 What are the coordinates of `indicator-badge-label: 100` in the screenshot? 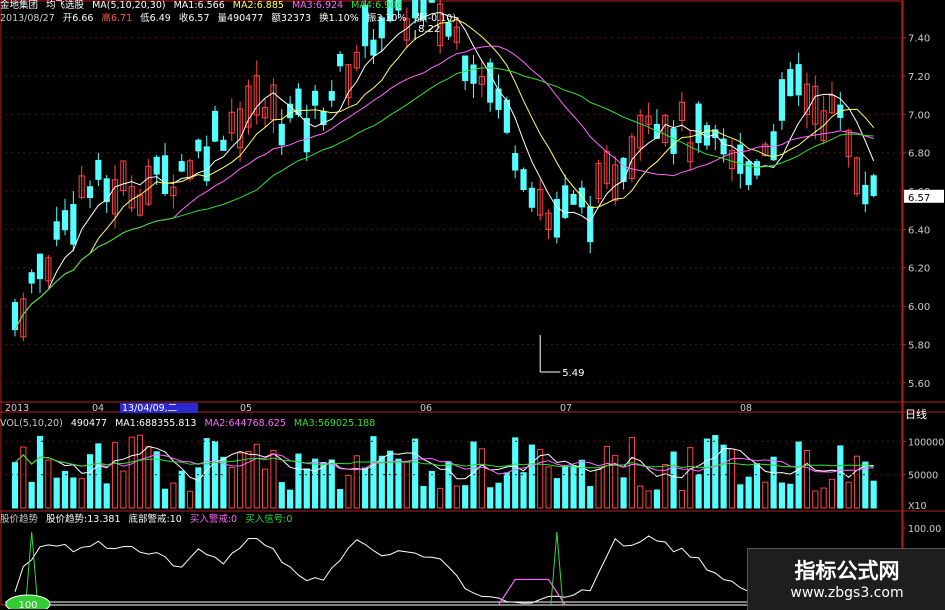 It's located at (27, 604).